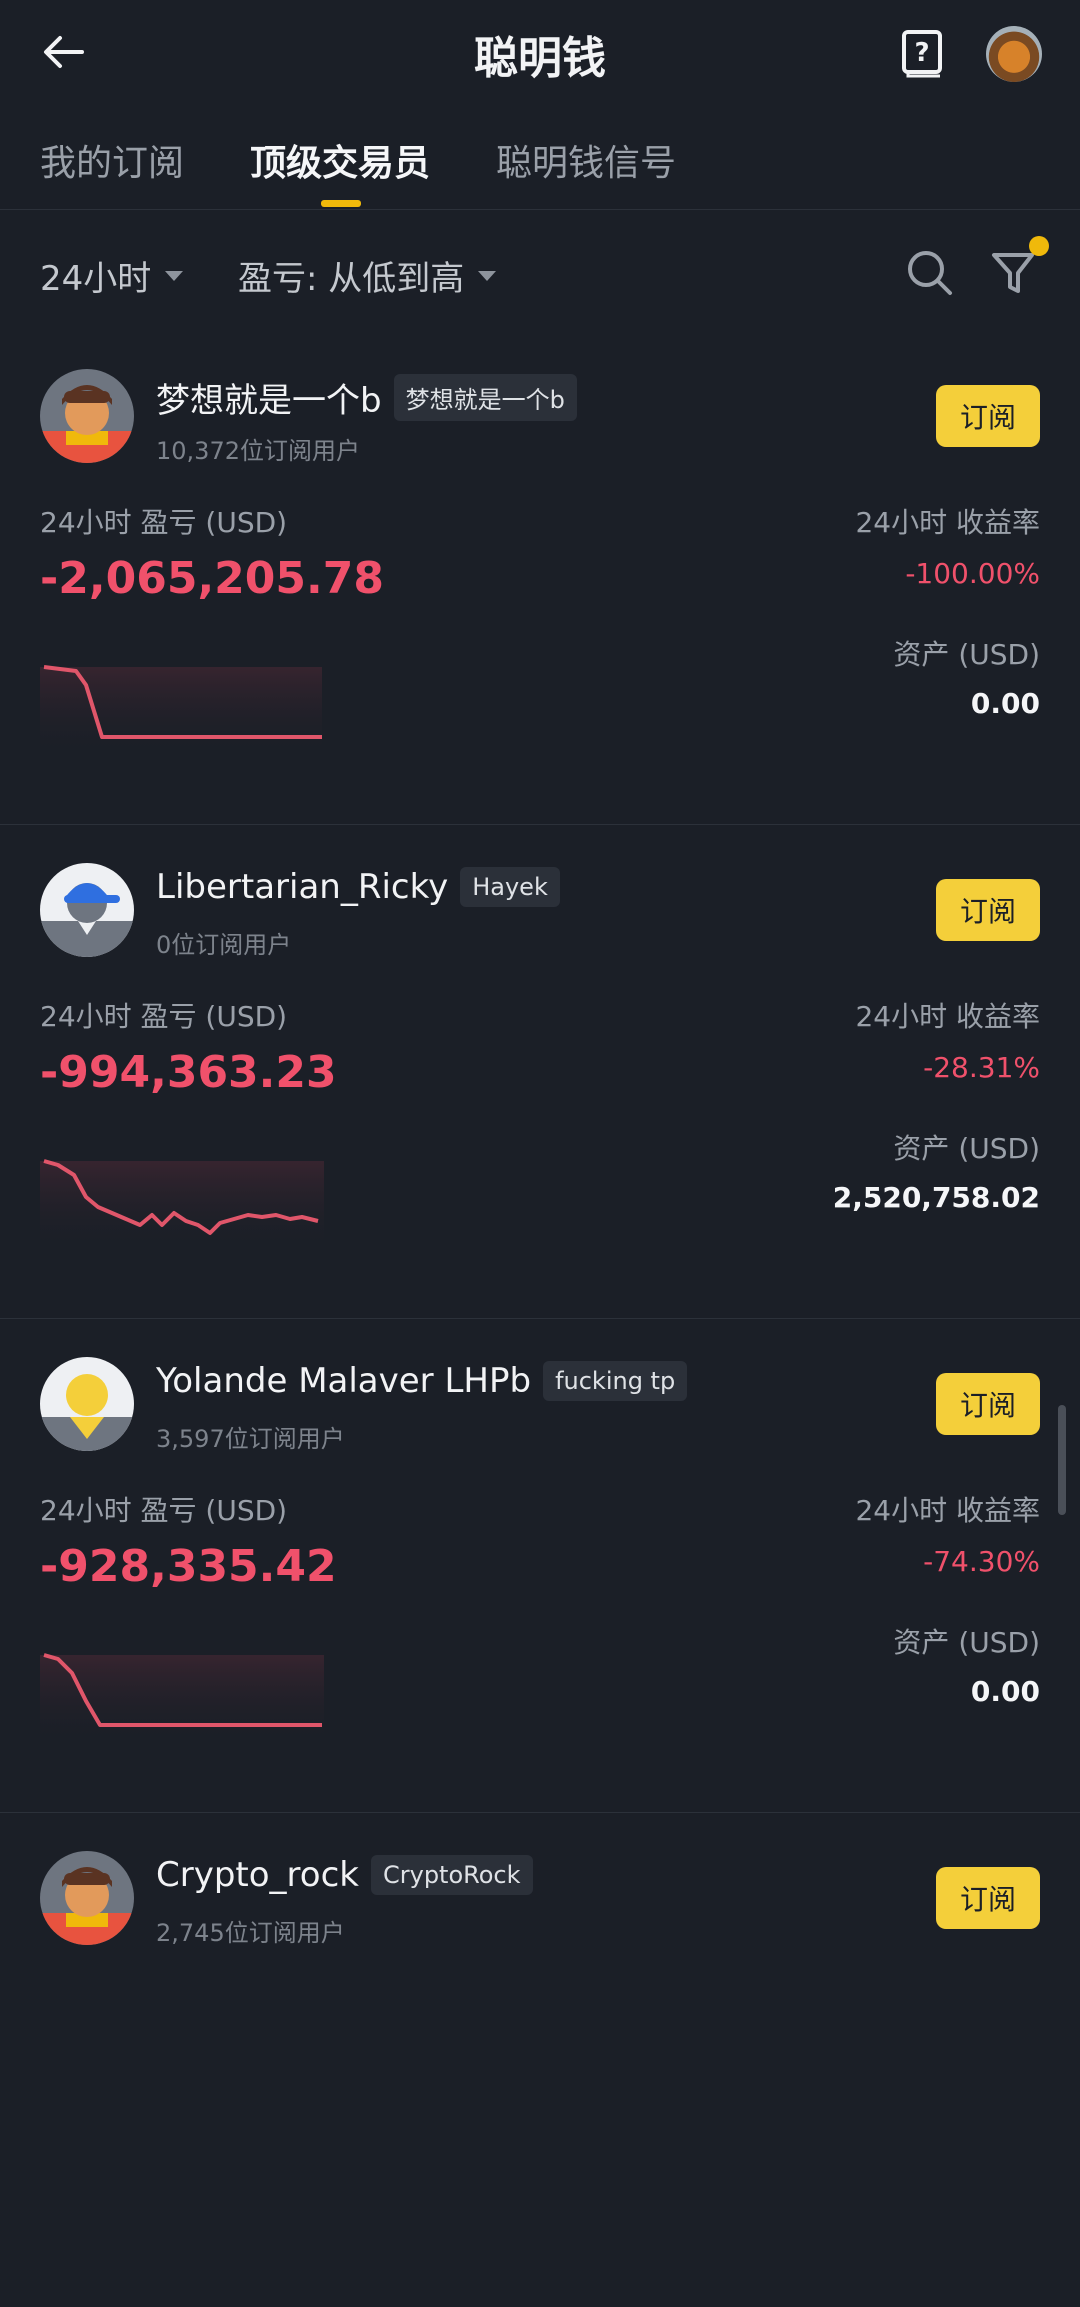 This screenshot has width=1080, height=2307. I want to click on trader-name: Yolande Malaver LHPb, so click(343, 1381).